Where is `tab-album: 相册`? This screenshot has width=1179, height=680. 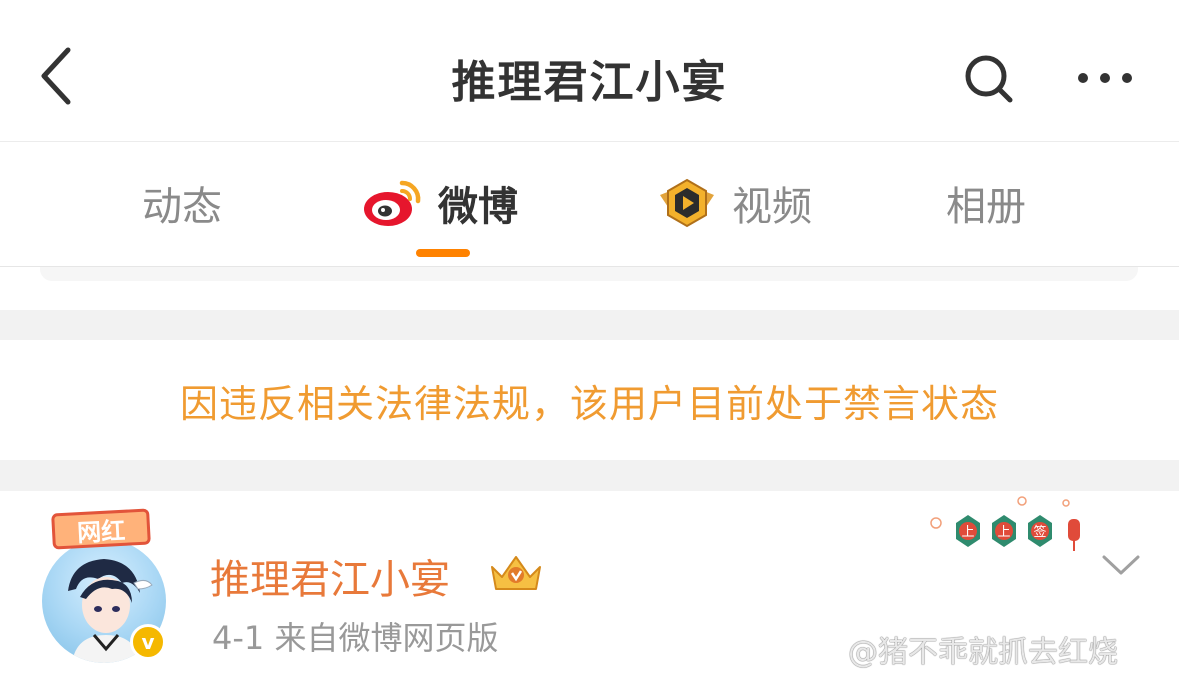
tab-album: 相册 is located at coordinates (986, 203).